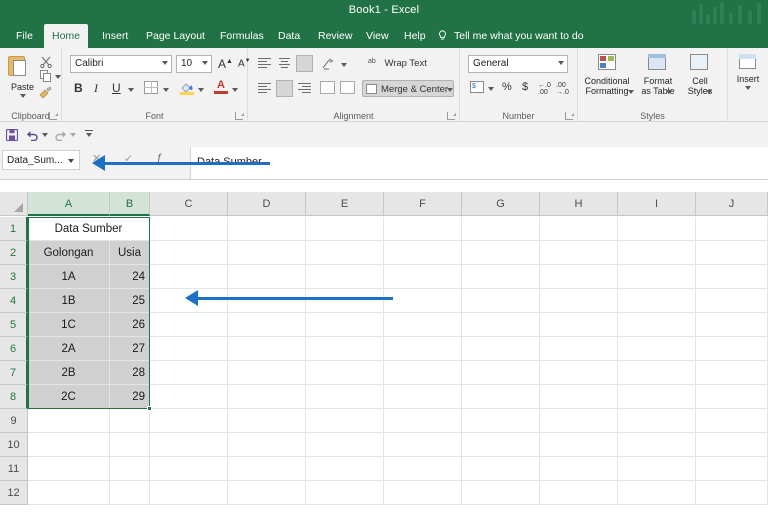 This screenshot has height=512, width=768. Describe the element at coordinates (14, 397) in the screenshot. I see `row-header-8: 8` at that location.